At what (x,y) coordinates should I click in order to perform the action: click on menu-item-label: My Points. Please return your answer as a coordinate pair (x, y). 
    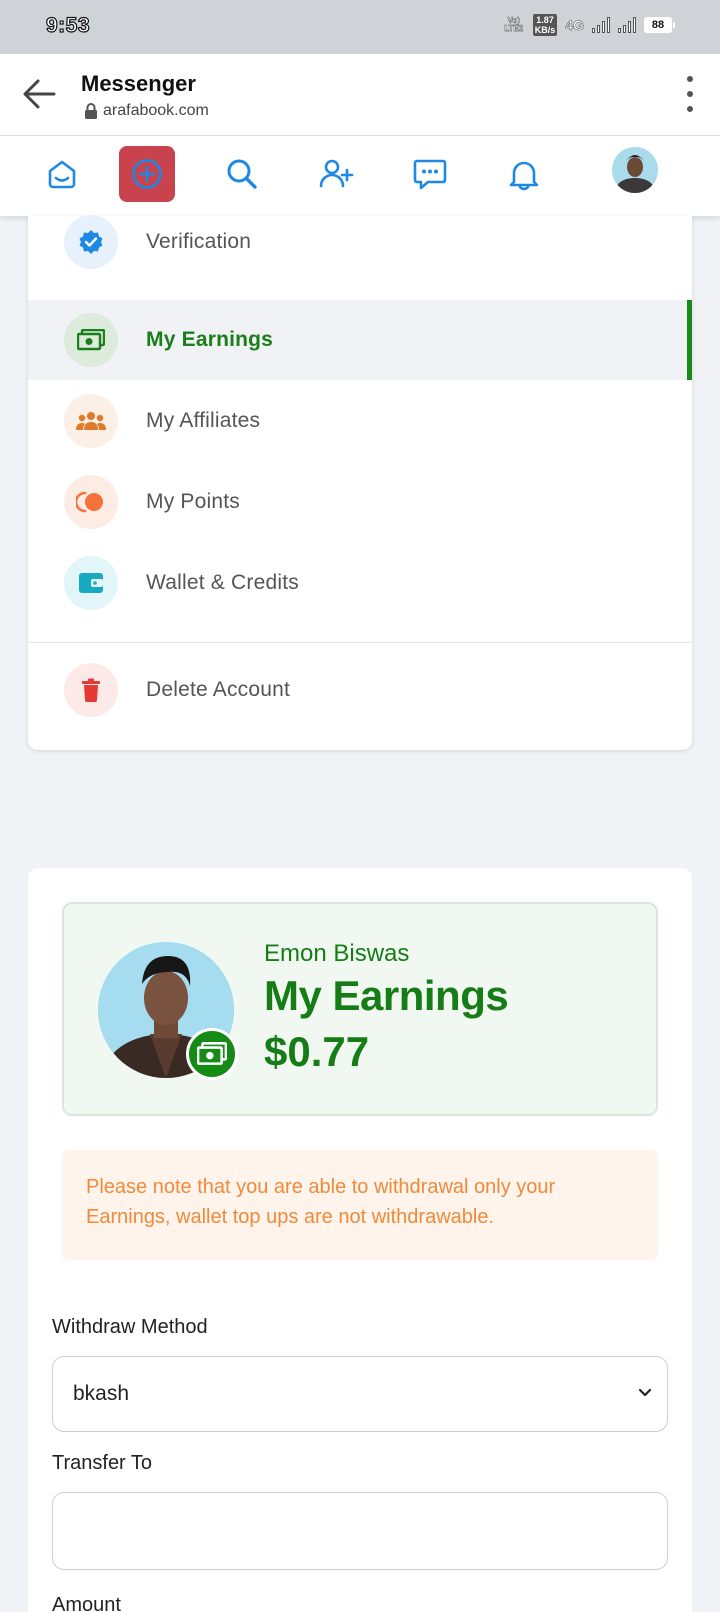
    Looking at the image, I should click on (193, 501).